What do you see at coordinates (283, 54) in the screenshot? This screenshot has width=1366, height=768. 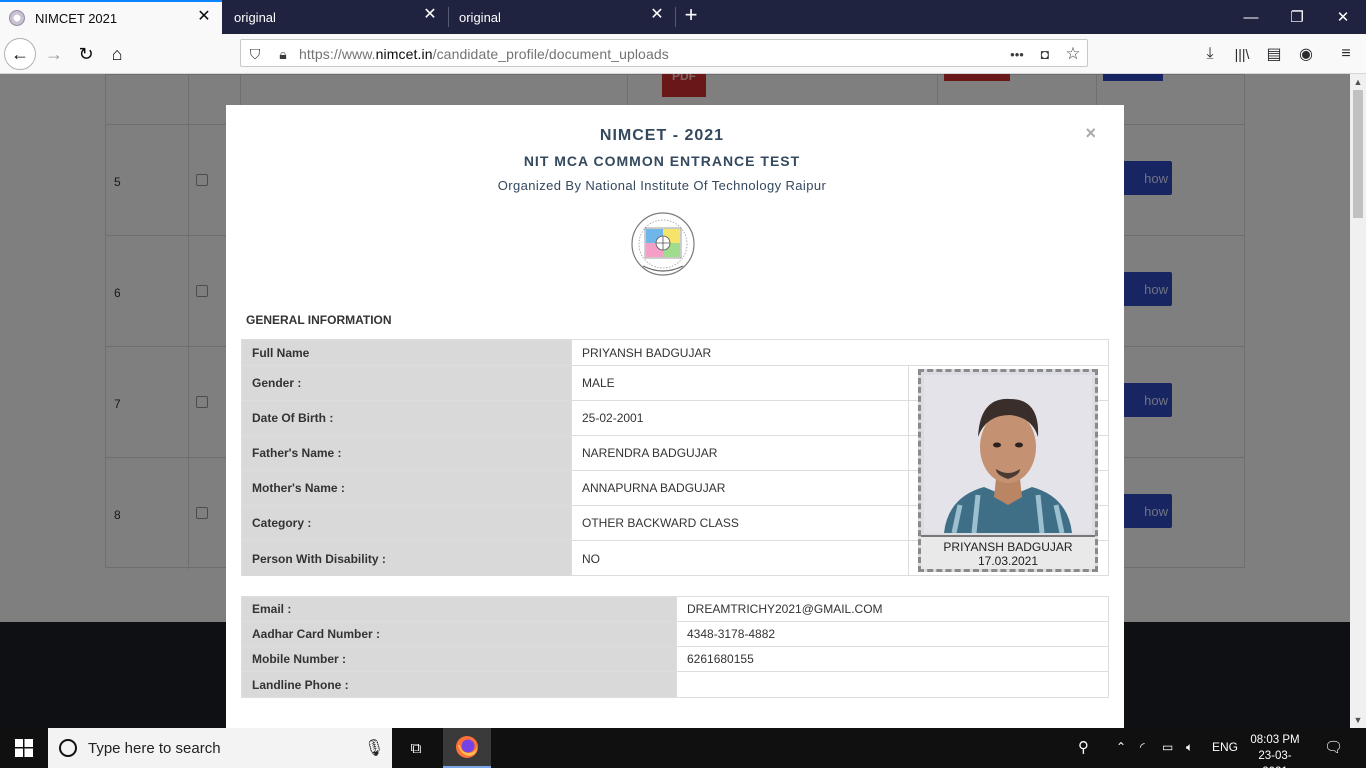 I see `lock-icon: 🔒︎` at bounding box center [283, 54].